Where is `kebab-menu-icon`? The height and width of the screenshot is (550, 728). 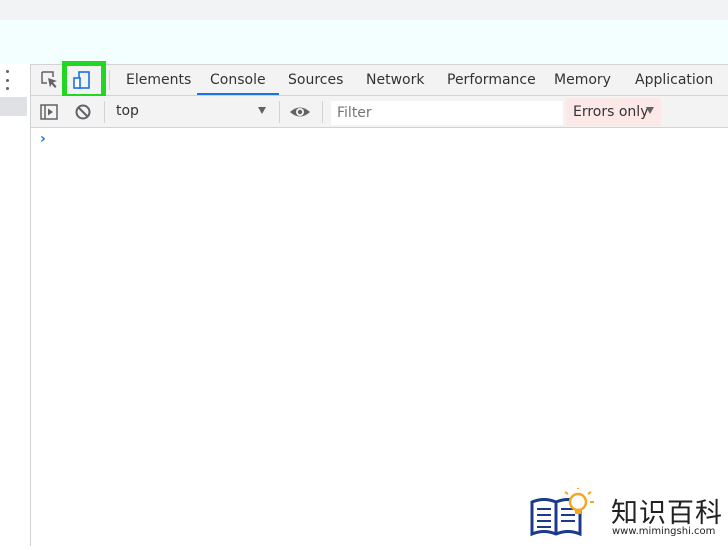
kebab-menu-icon is located at coordinates (7, 80).